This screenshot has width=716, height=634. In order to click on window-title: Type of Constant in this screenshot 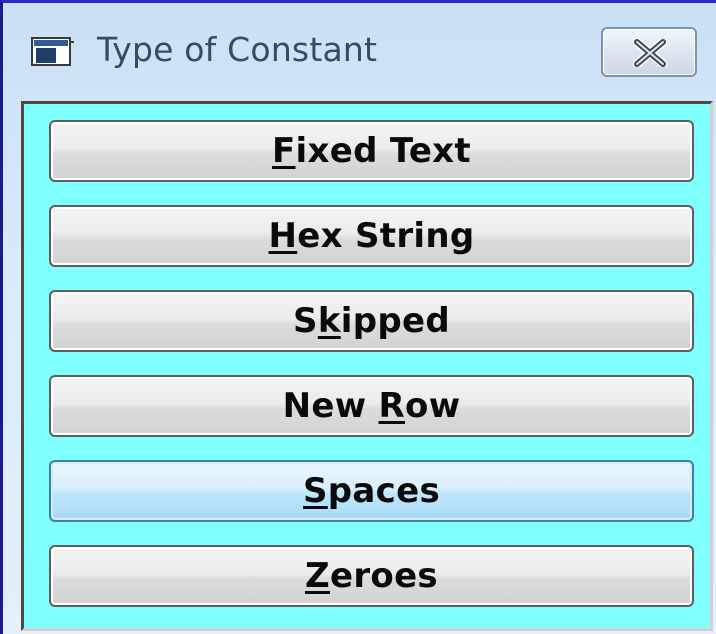, I will do `click(237, 49)`.